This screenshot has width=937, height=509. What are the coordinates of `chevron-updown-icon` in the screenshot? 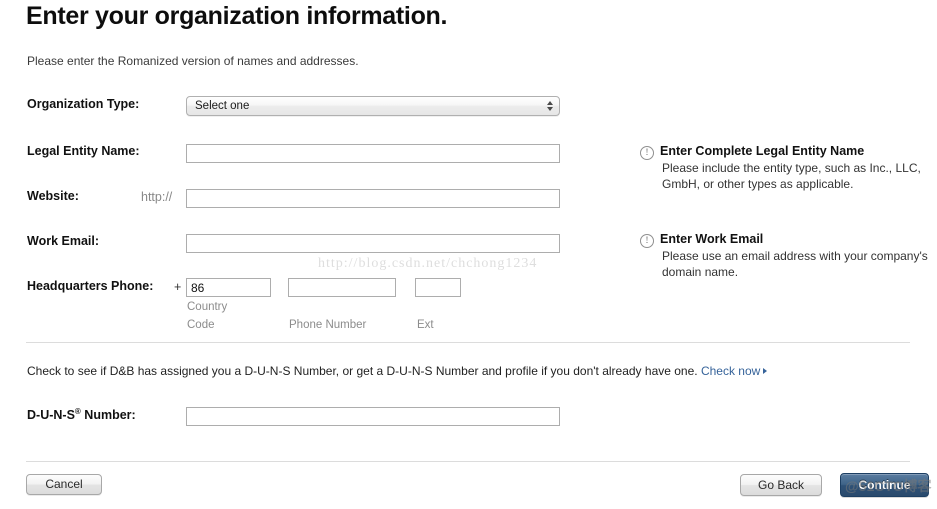 It's located at (549, 106).